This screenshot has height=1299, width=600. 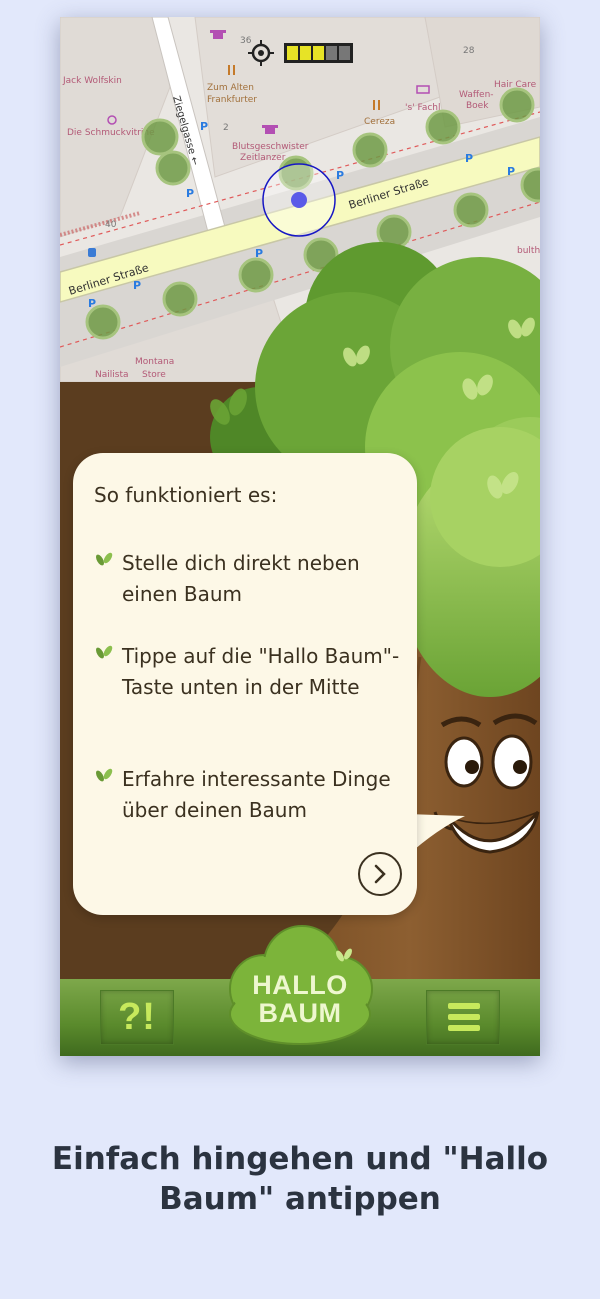 What do you see at coordinates (379, 122) in the screenshot?
I see `poi-cereza: Cereza` at bounding box center [379, 122].